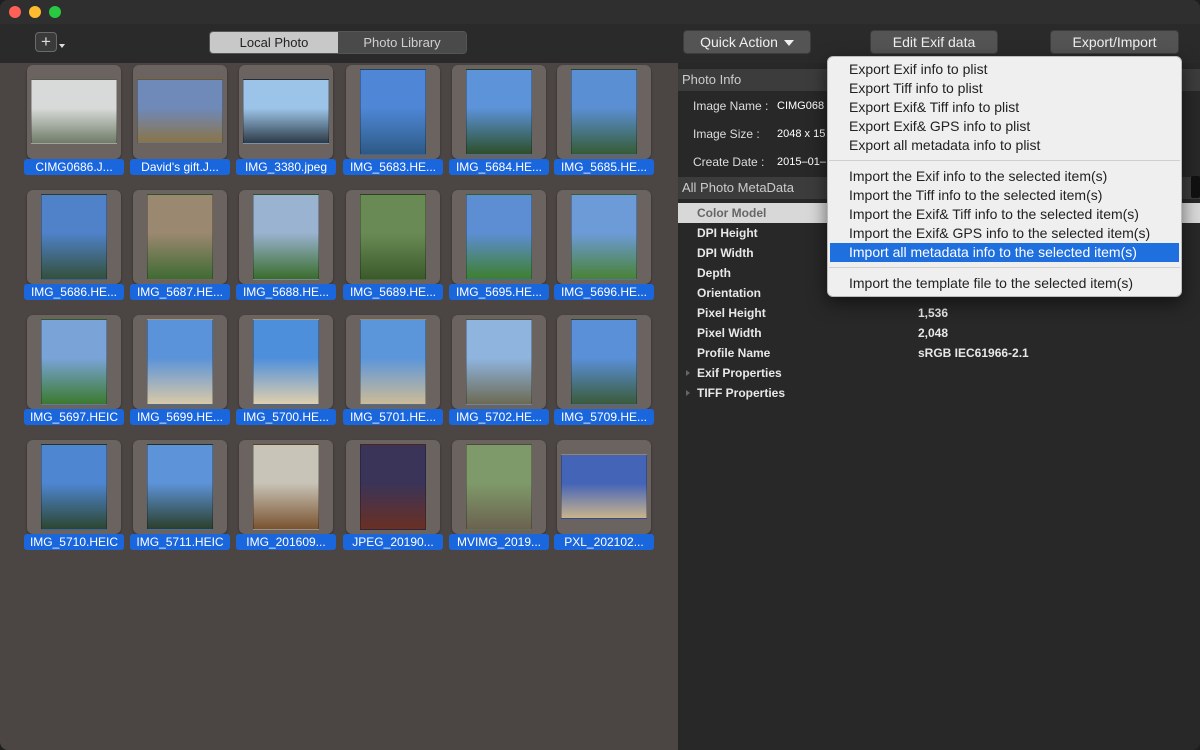 Image resolution: width=1200 pixels, height=750 pixels. I want to click on metadata-key: Color Model, so click(732, 213).